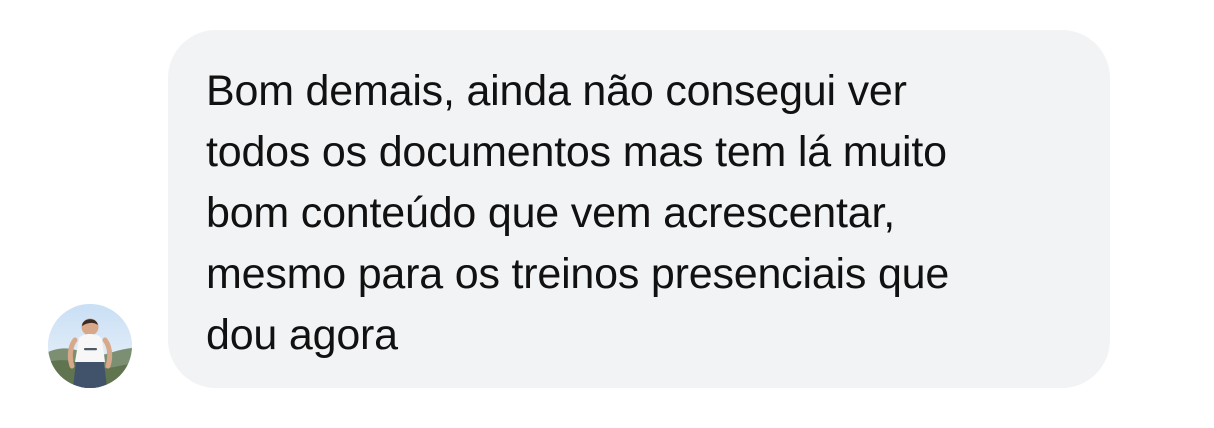 The width and height of the screenshot is (1214, 428). What do you see at coordinates (90, 346) in the screenshot?
I see `user-avatar-icon` at bounding box center [90, 346].